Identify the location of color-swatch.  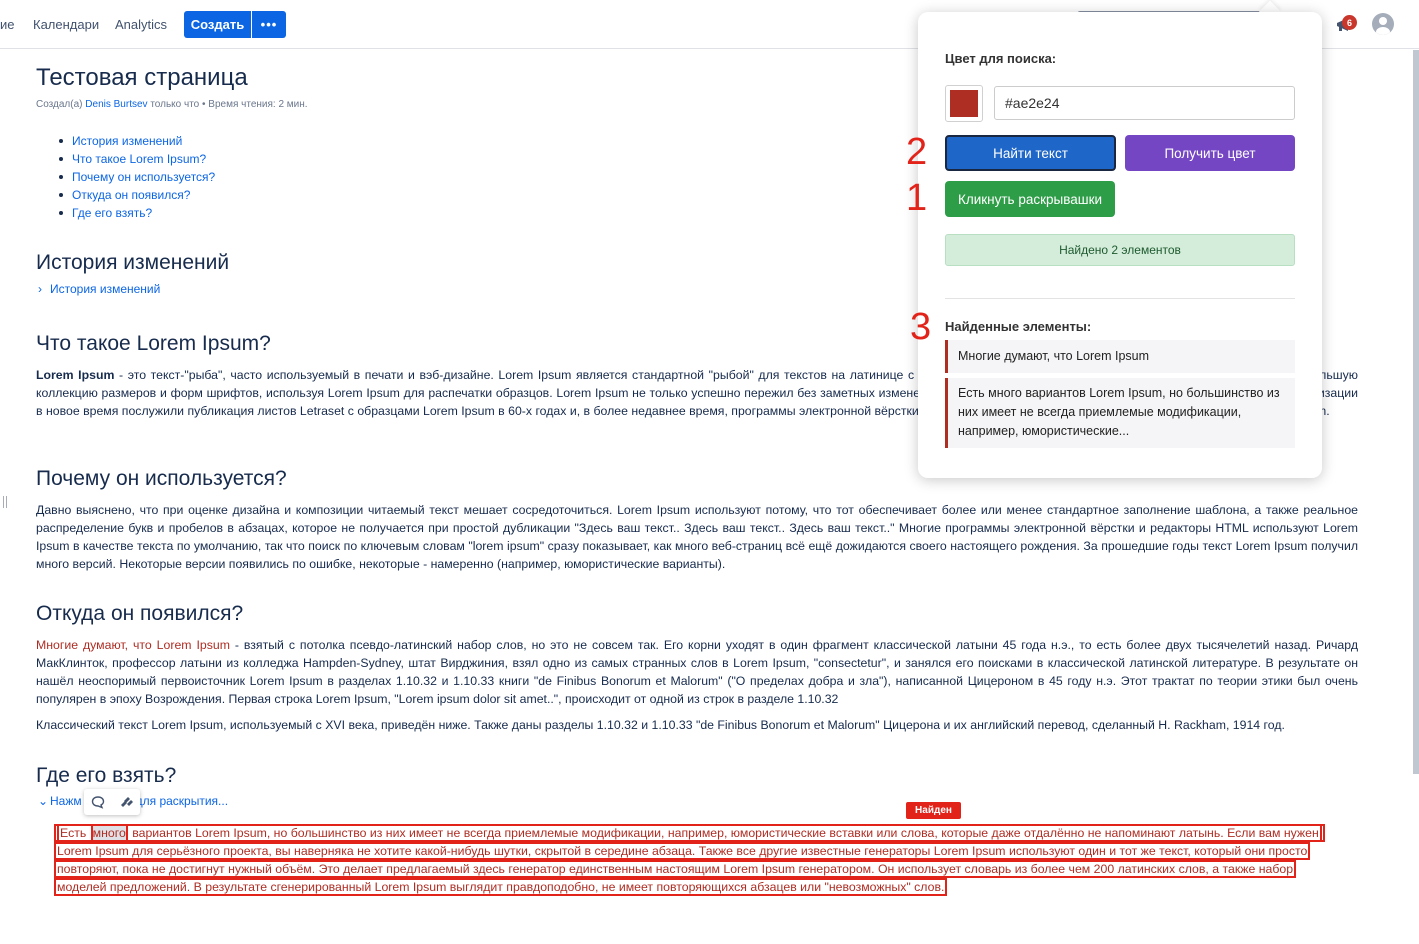
(964, 103).